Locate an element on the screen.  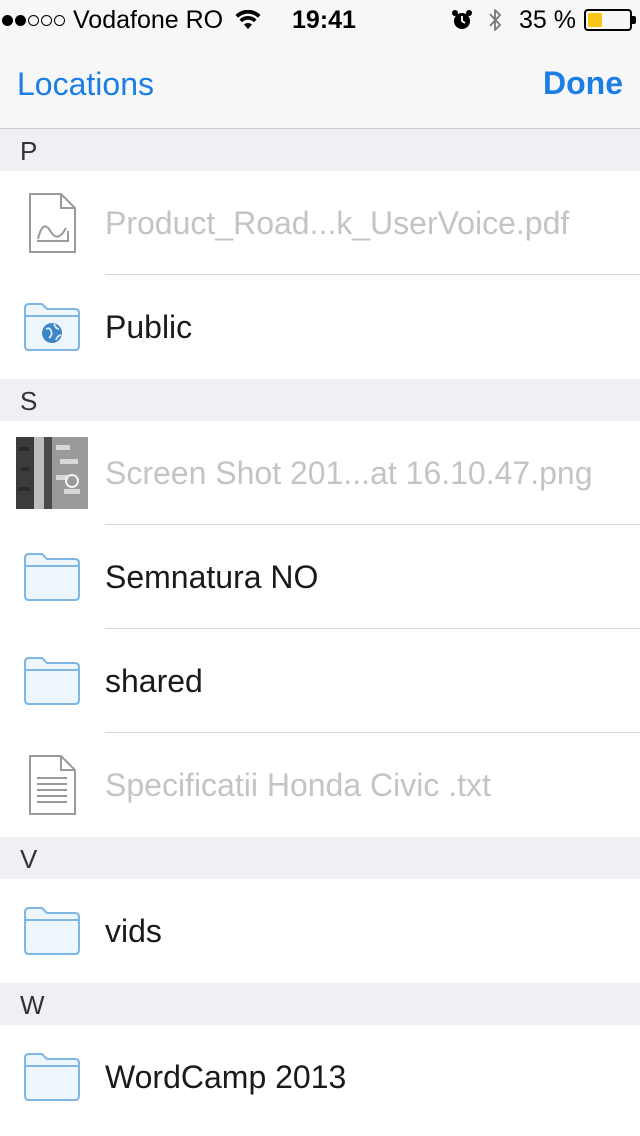
section-header-w: W is located at coordinates (320, 1004).